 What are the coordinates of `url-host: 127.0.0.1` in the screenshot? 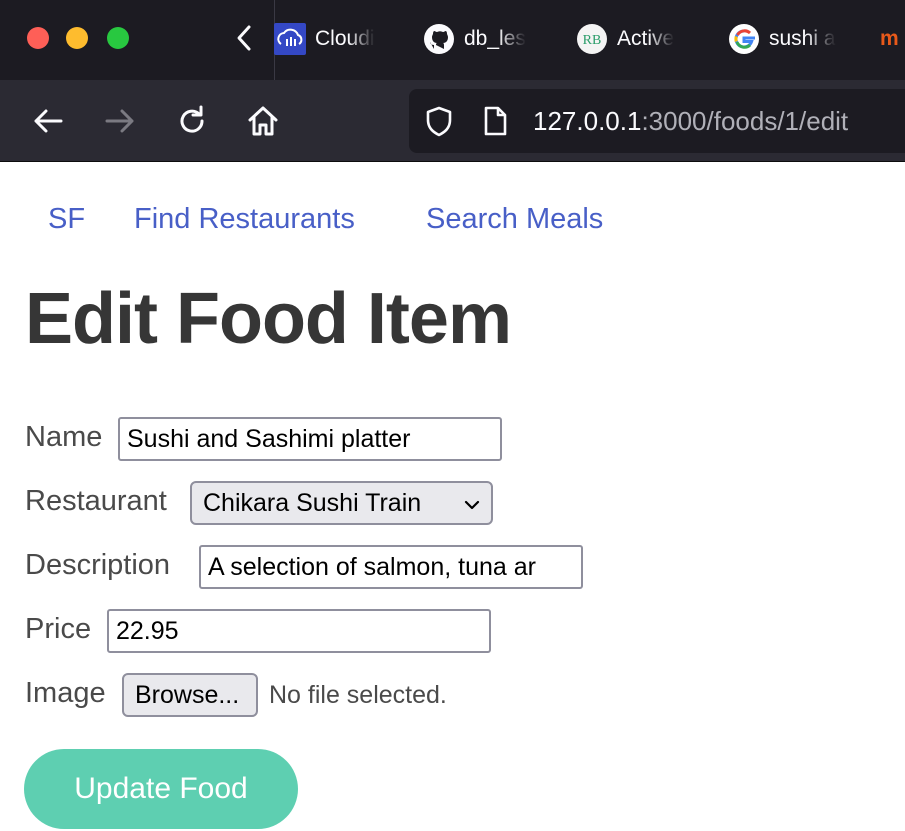 It's located at (587, 121).